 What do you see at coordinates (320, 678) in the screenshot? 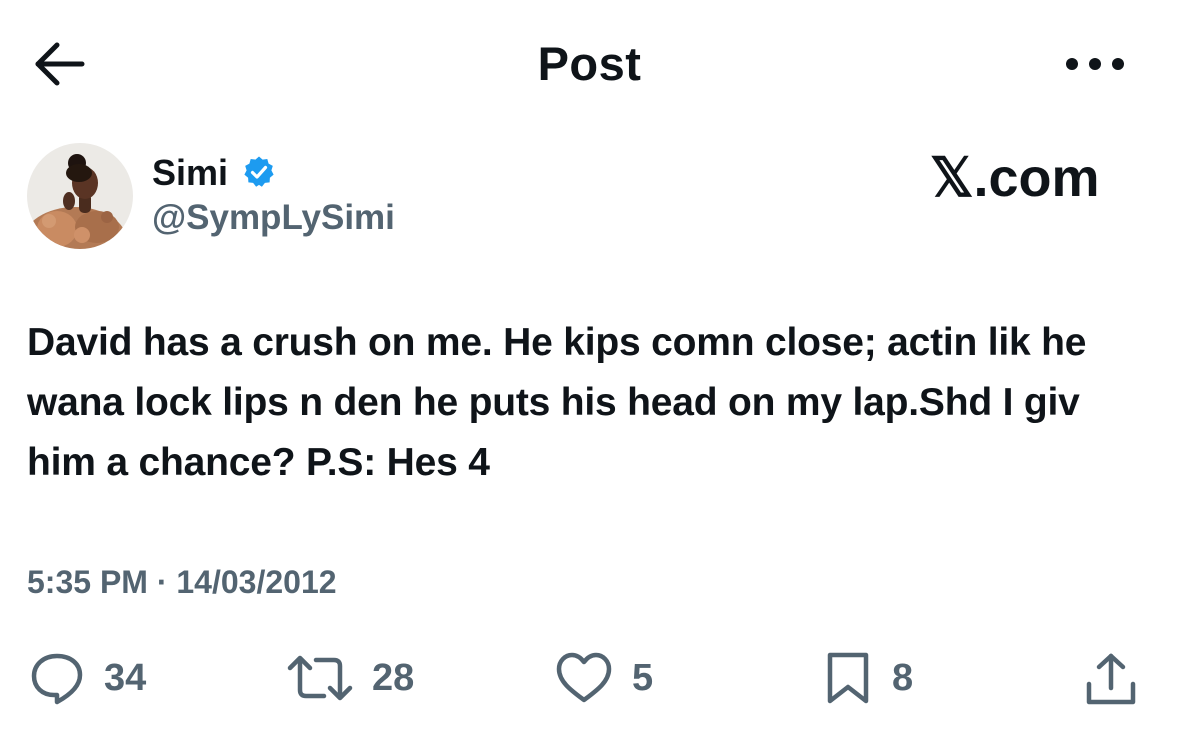
I see `repost-icon` at bounding box center [320, 678].